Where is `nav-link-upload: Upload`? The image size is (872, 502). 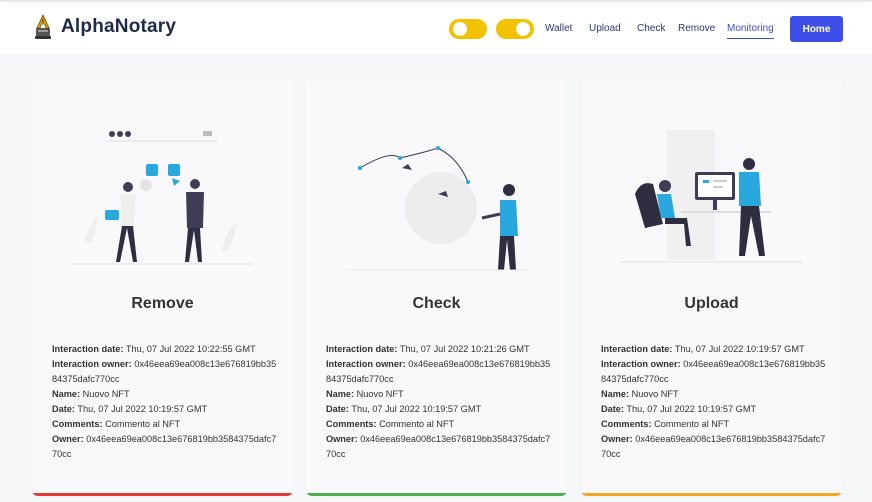 nav-link-upload: Upload is located at coordinates (605, 28).